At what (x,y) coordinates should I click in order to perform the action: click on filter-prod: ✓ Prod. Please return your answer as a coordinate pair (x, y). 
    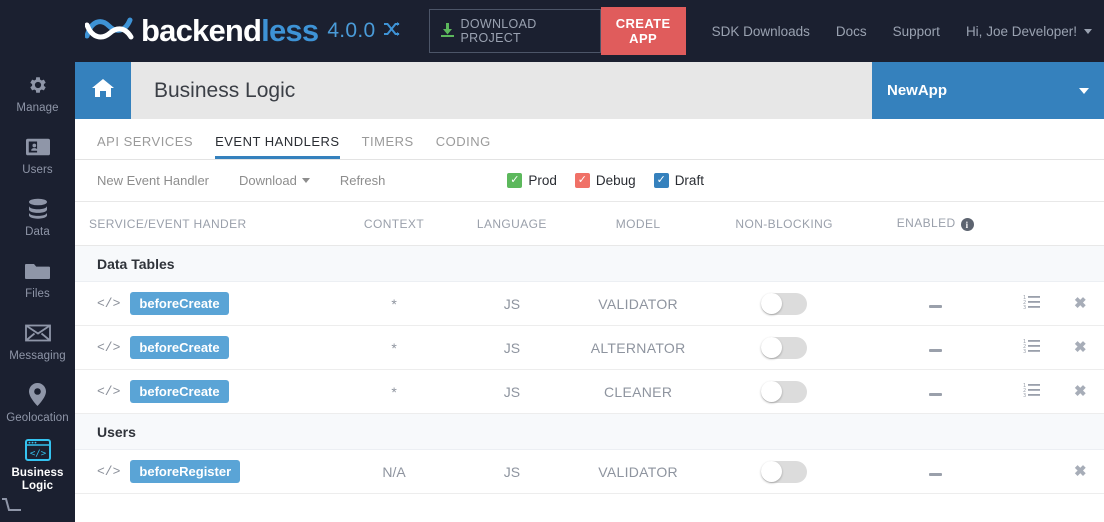
    Looking at the image, I should click on (532, 180).